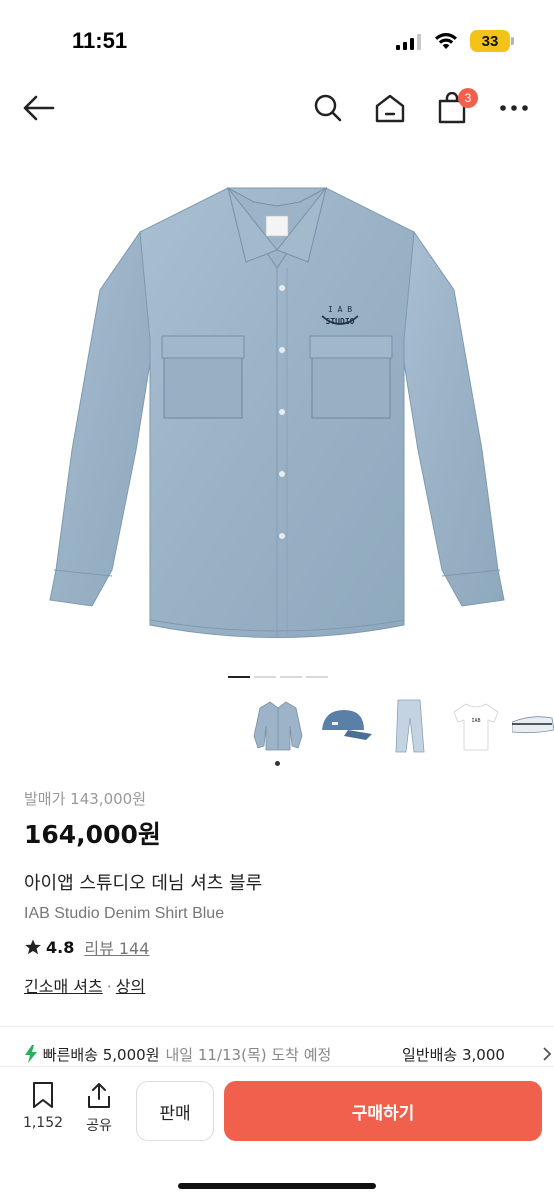 The image size is (554, 1200). What do you see at coordinates (277, 42) in the screenshot?
I see `status-bar: 11:51 33` at bounding box center [277, 42].